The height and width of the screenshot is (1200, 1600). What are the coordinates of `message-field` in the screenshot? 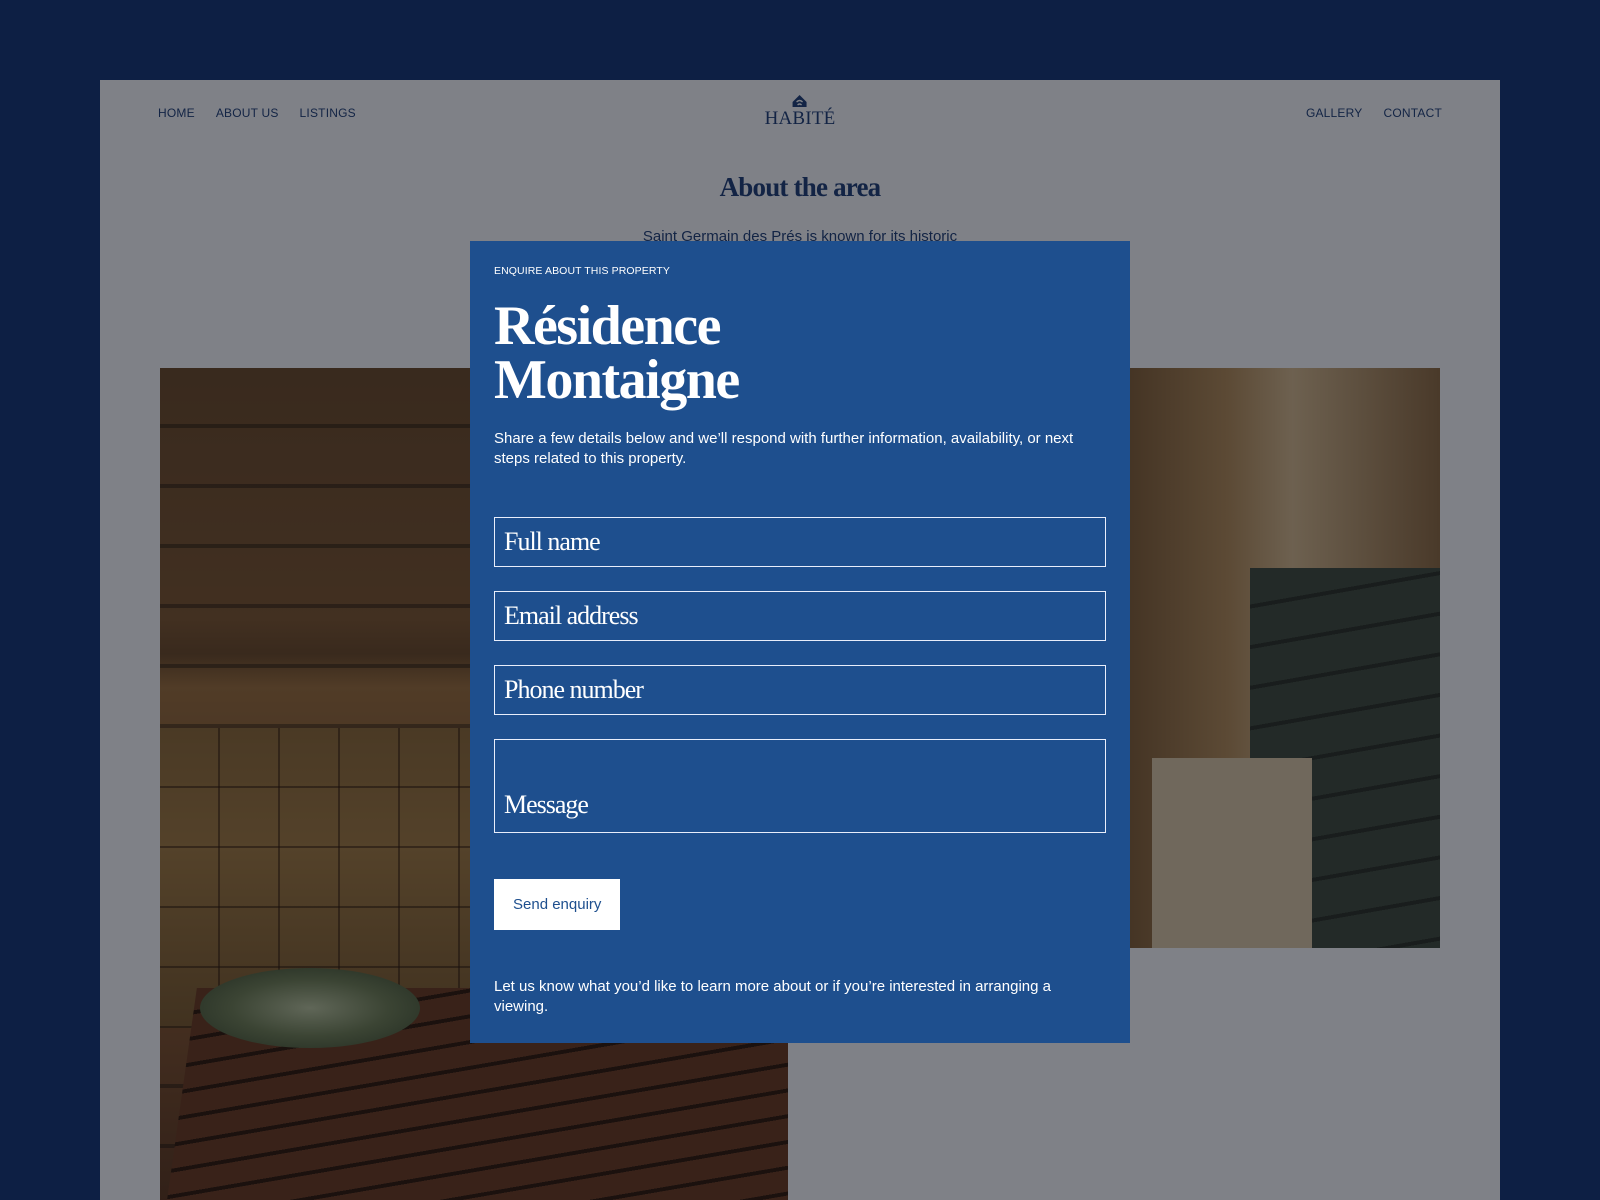 It's located at (800, 786).